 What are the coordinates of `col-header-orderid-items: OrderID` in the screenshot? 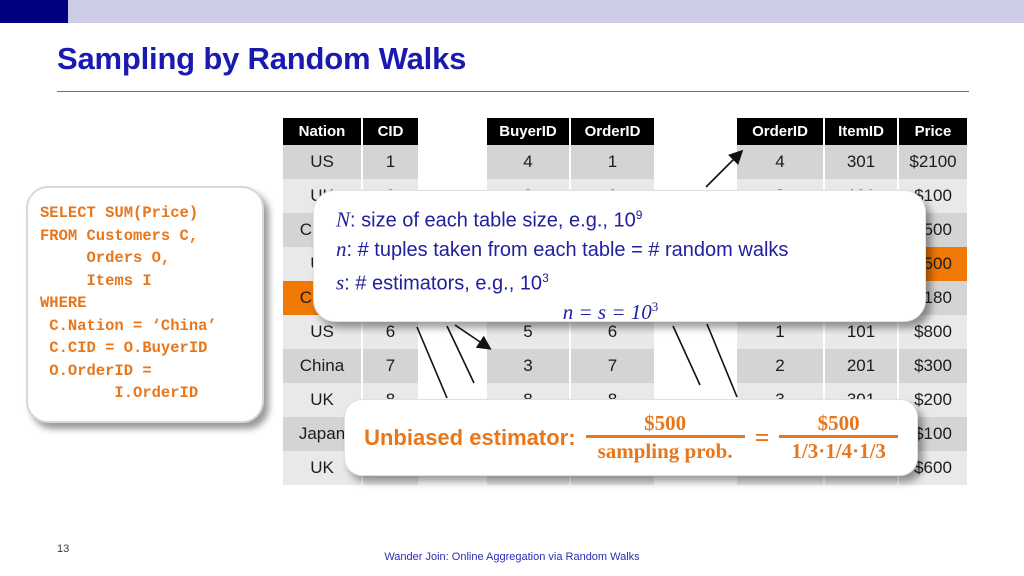 It's located at (780, 131).